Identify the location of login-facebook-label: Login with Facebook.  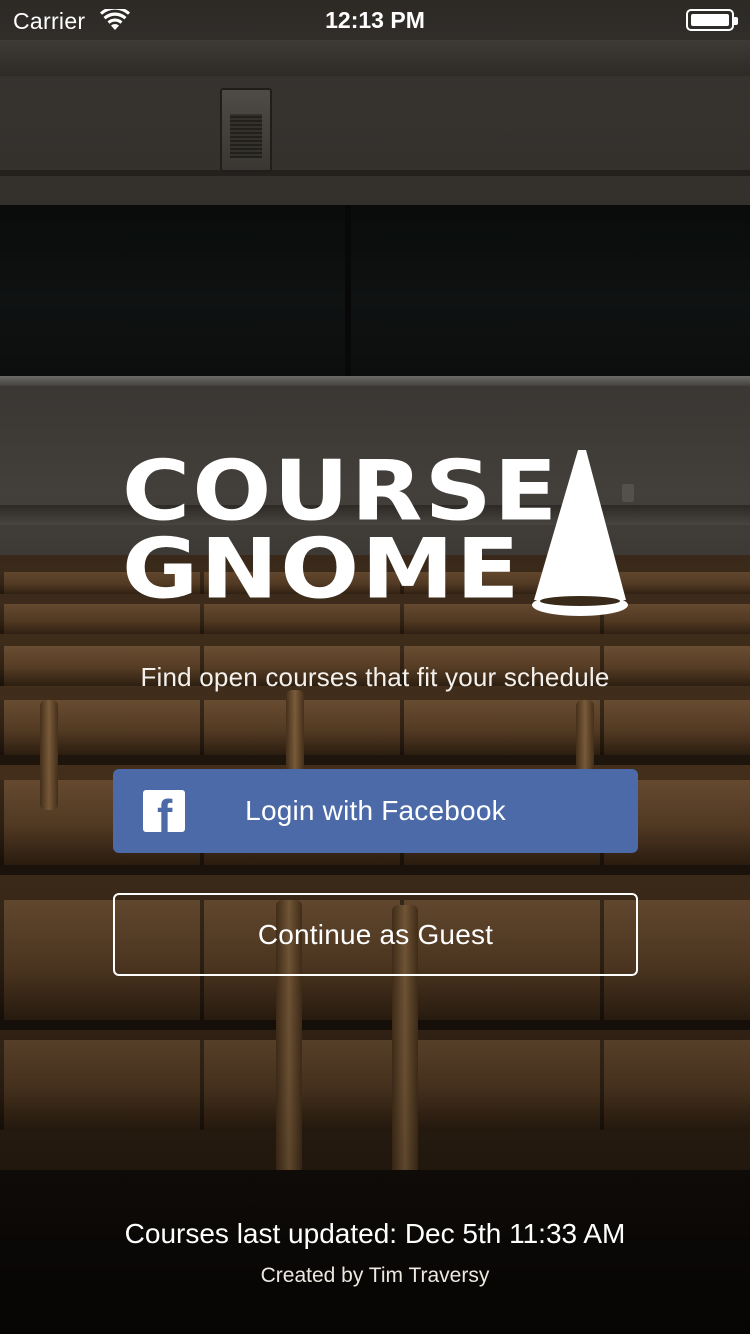
(375, 810).